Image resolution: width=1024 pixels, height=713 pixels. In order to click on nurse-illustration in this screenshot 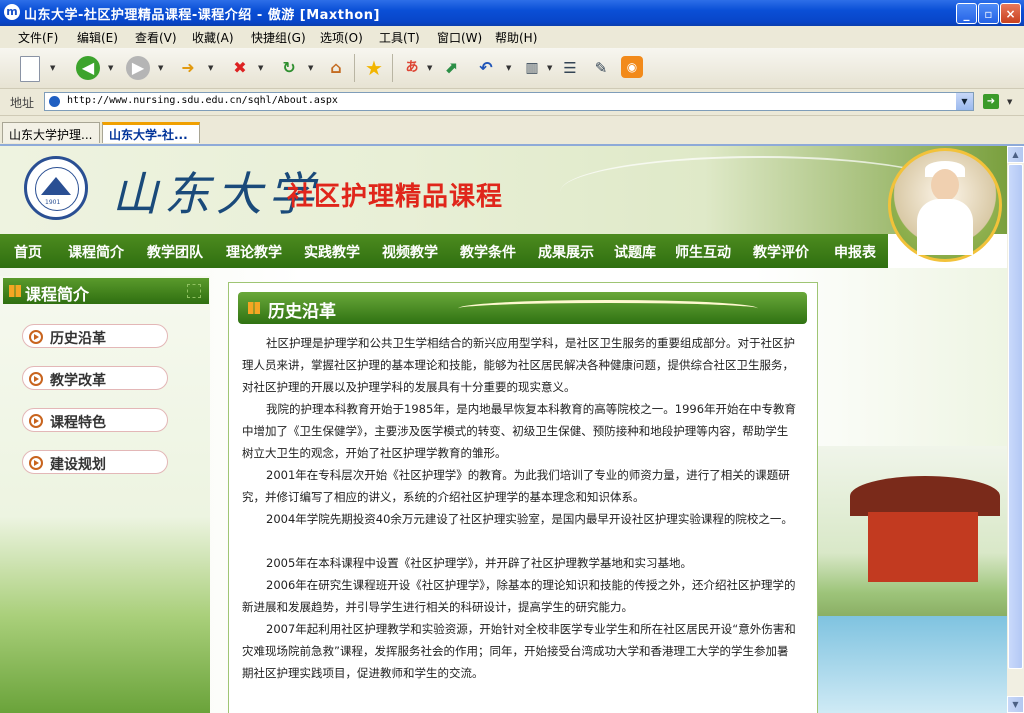, I will do `click(945, 205)`.